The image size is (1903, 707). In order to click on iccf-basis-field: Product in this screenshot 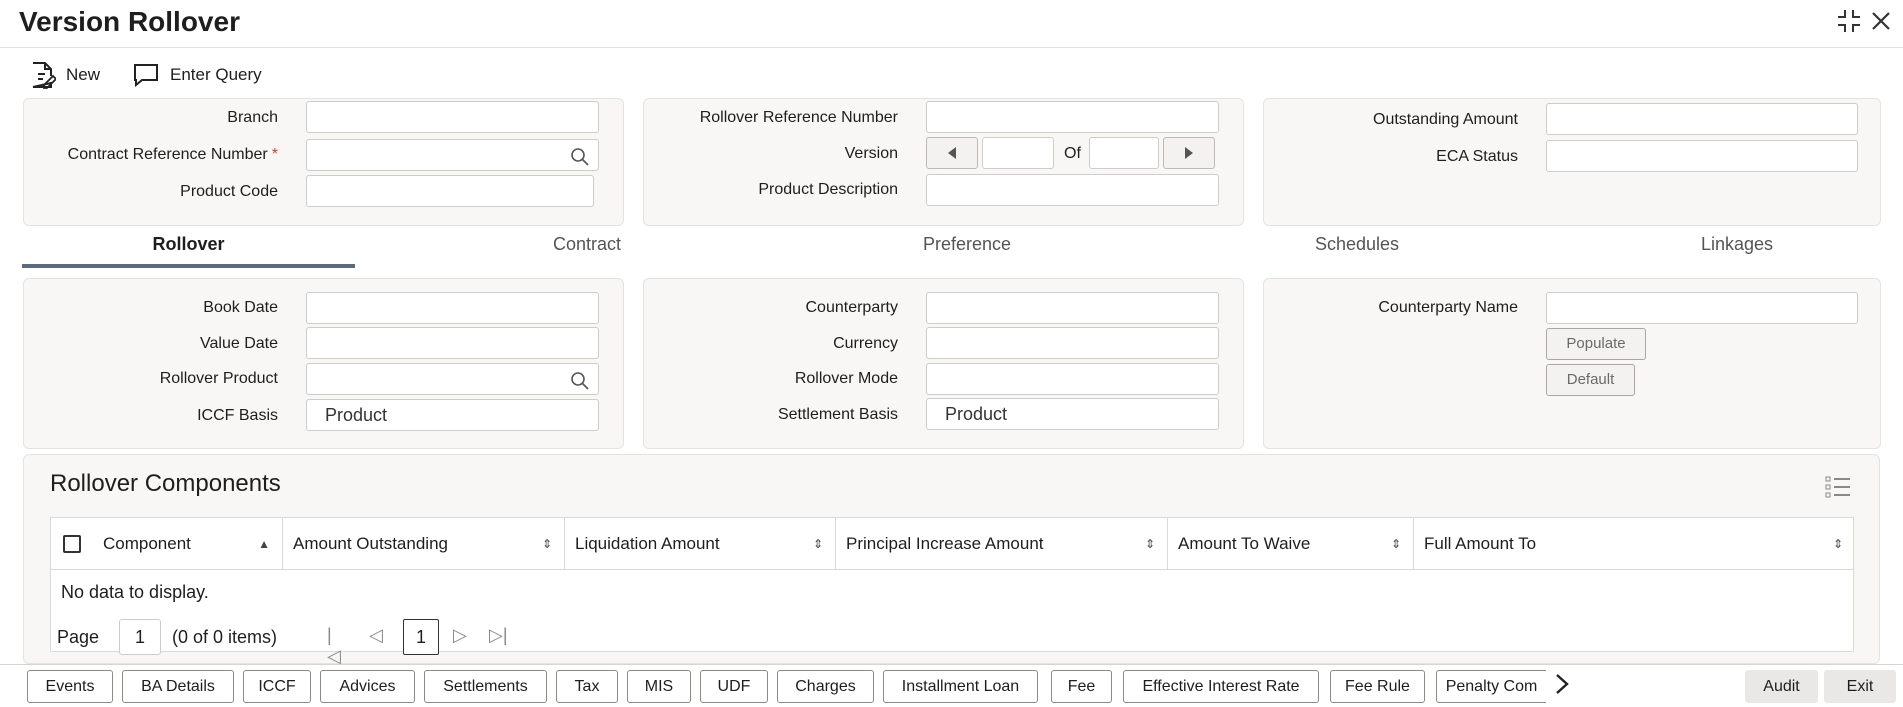, I will do `click(452, 415)`.